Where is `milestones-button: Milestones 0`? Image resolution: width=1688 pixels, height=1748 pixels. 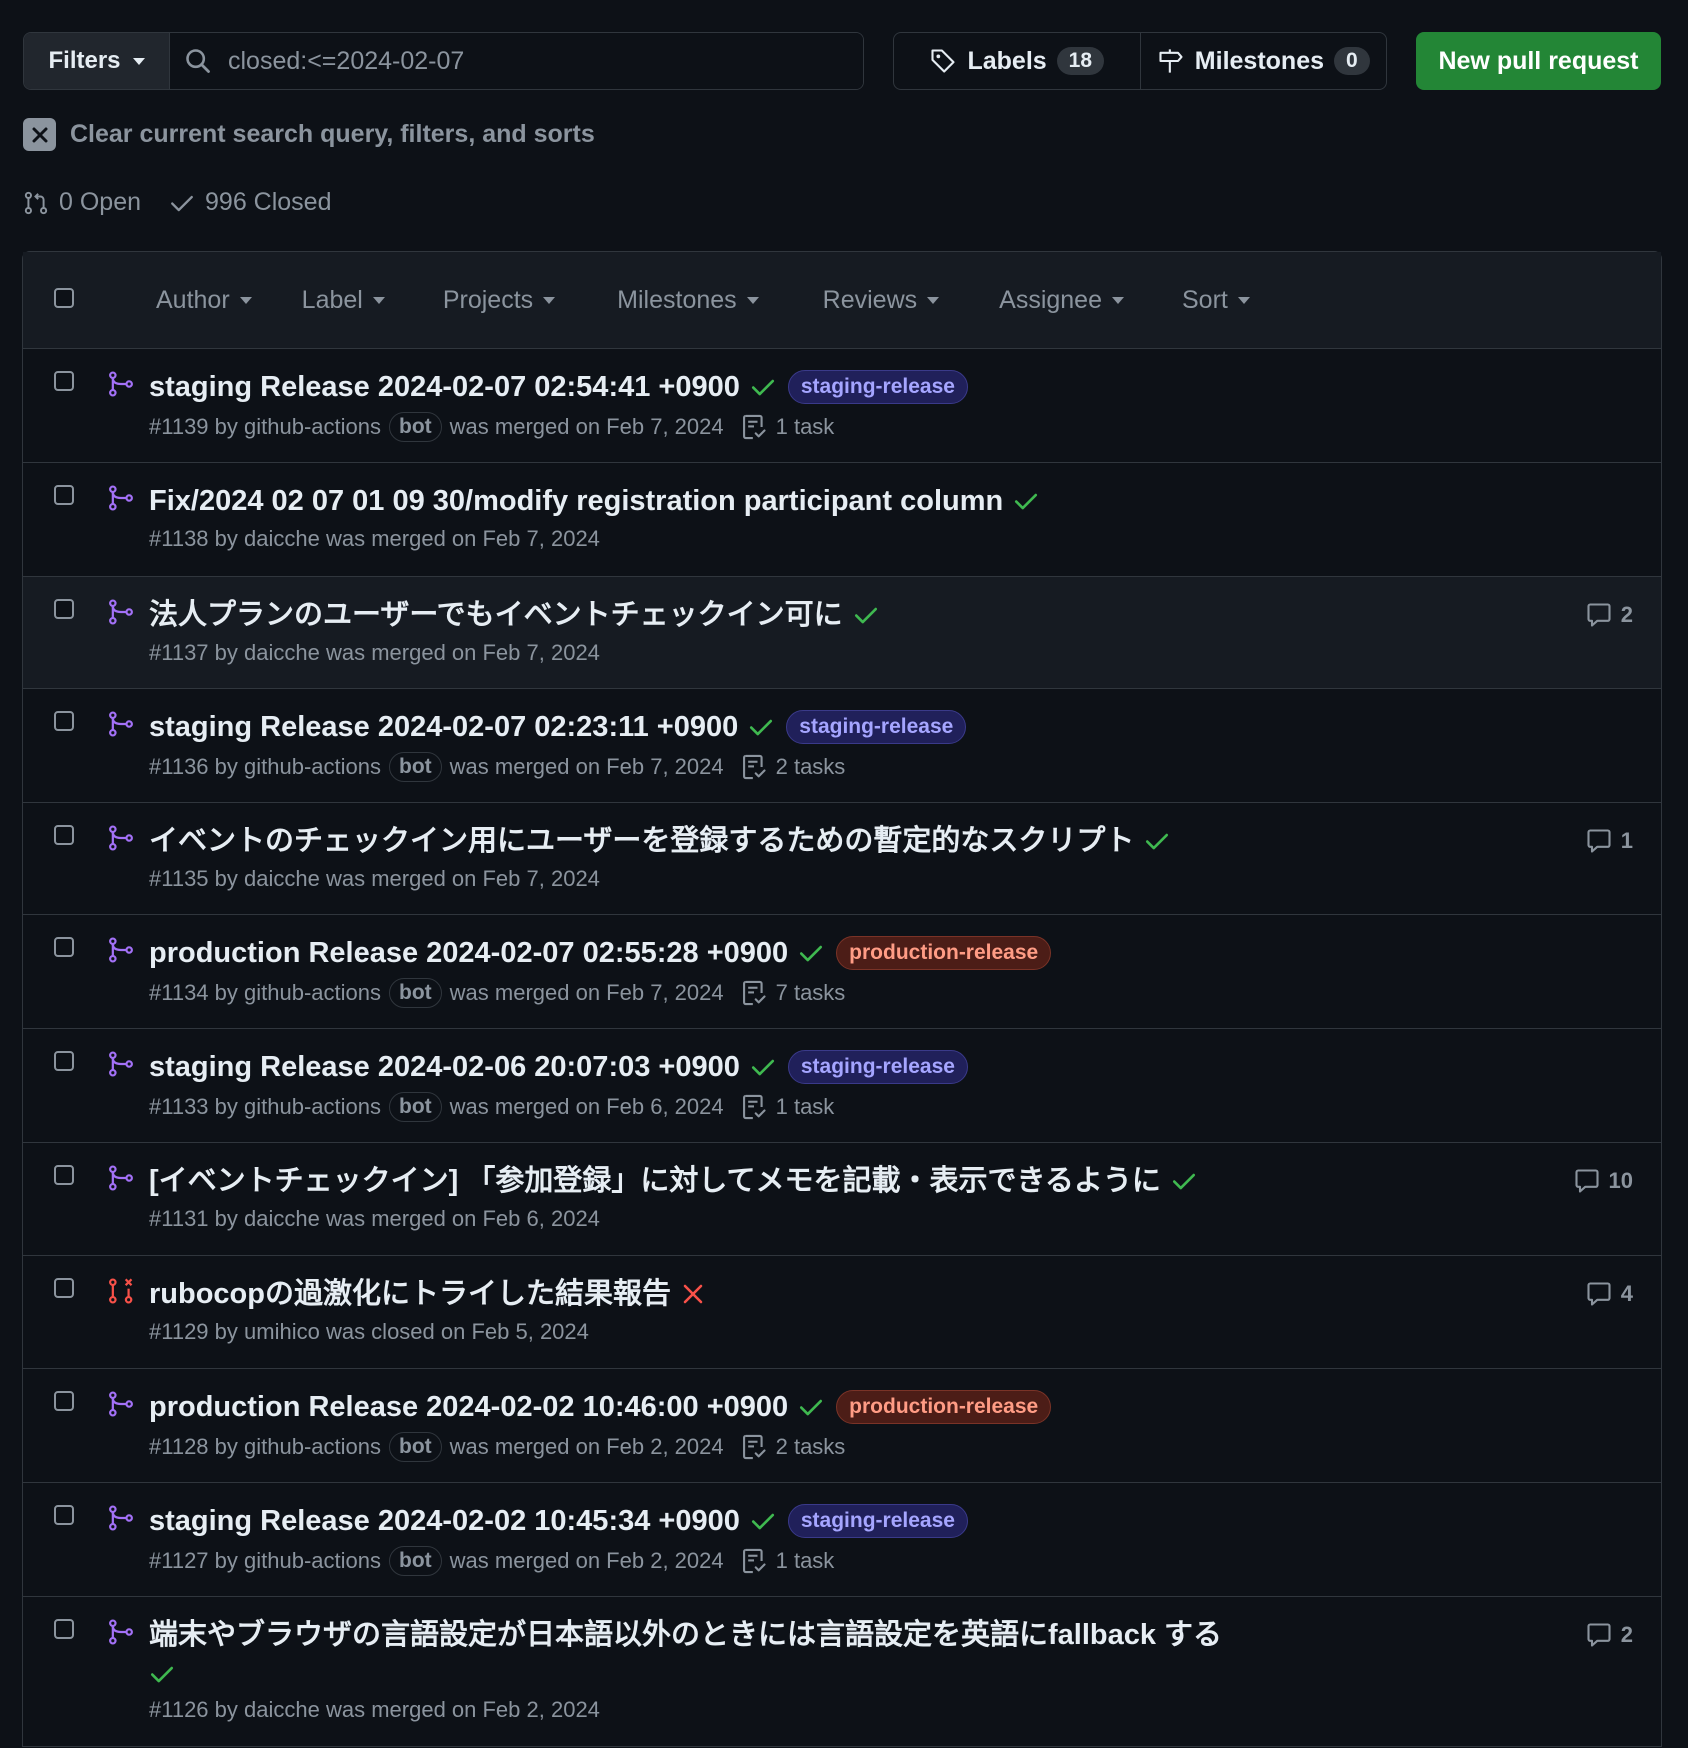
milestones-button: Milestones 0 is located at coordinates (1263, 61).